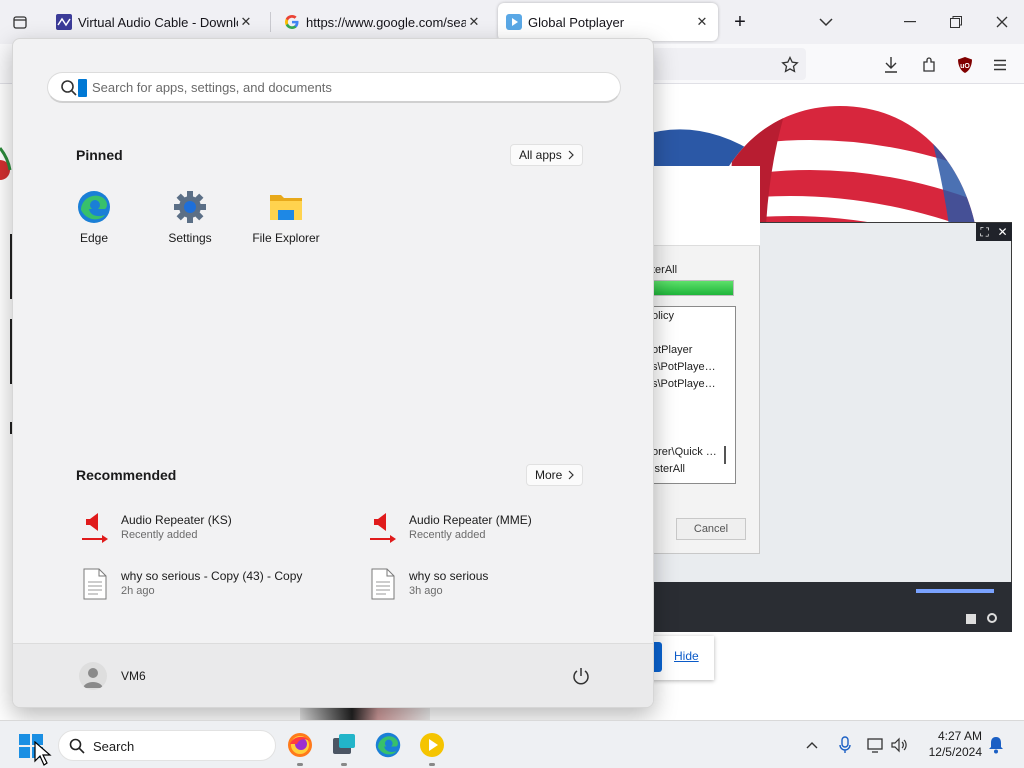 The image size is (1024, 768). Describe the element at coordinates (334, 87) in the screenshot. I see `start-search-input: Search for apps, settings, and documents` at that location.